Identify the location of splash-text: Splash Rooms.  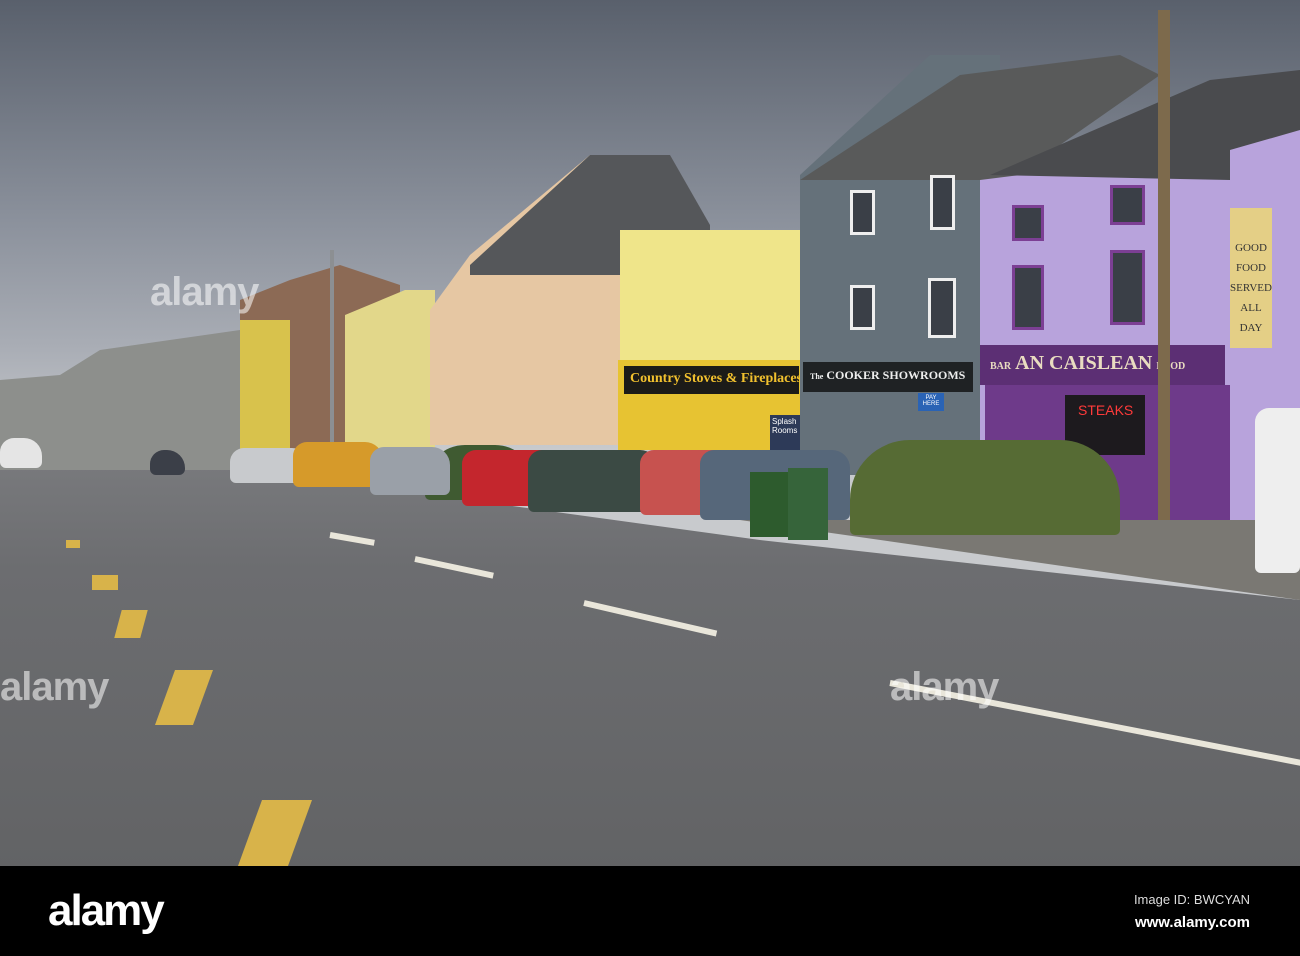
(785, 426).